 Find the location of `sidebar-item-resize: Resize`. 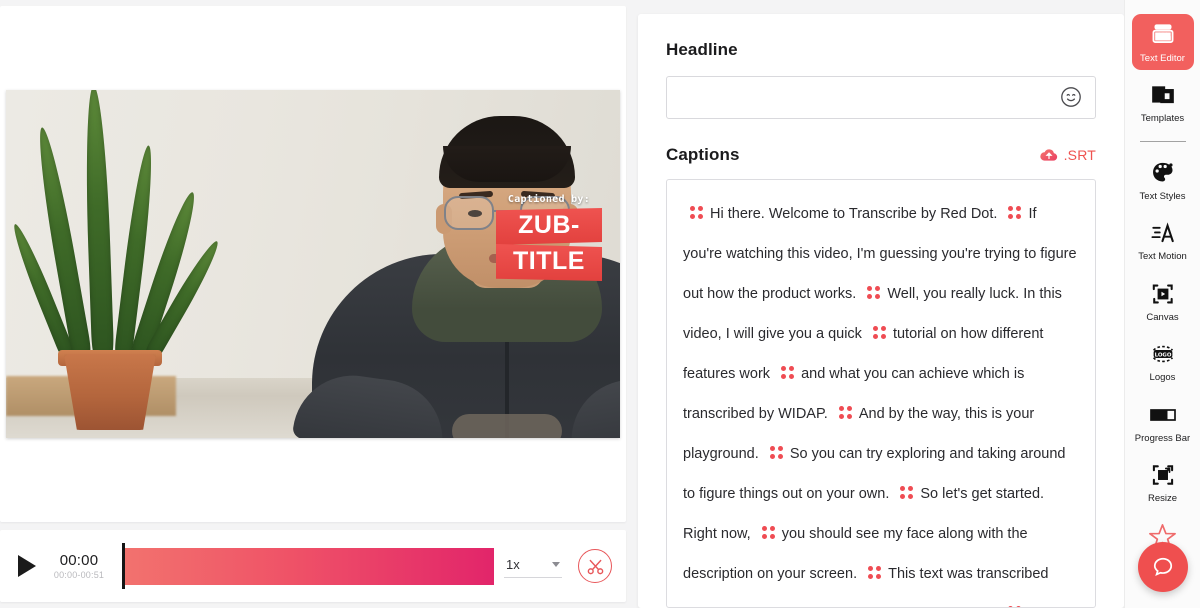

sidebar-item-resize: Resize is located at coordinates (1163, 482).